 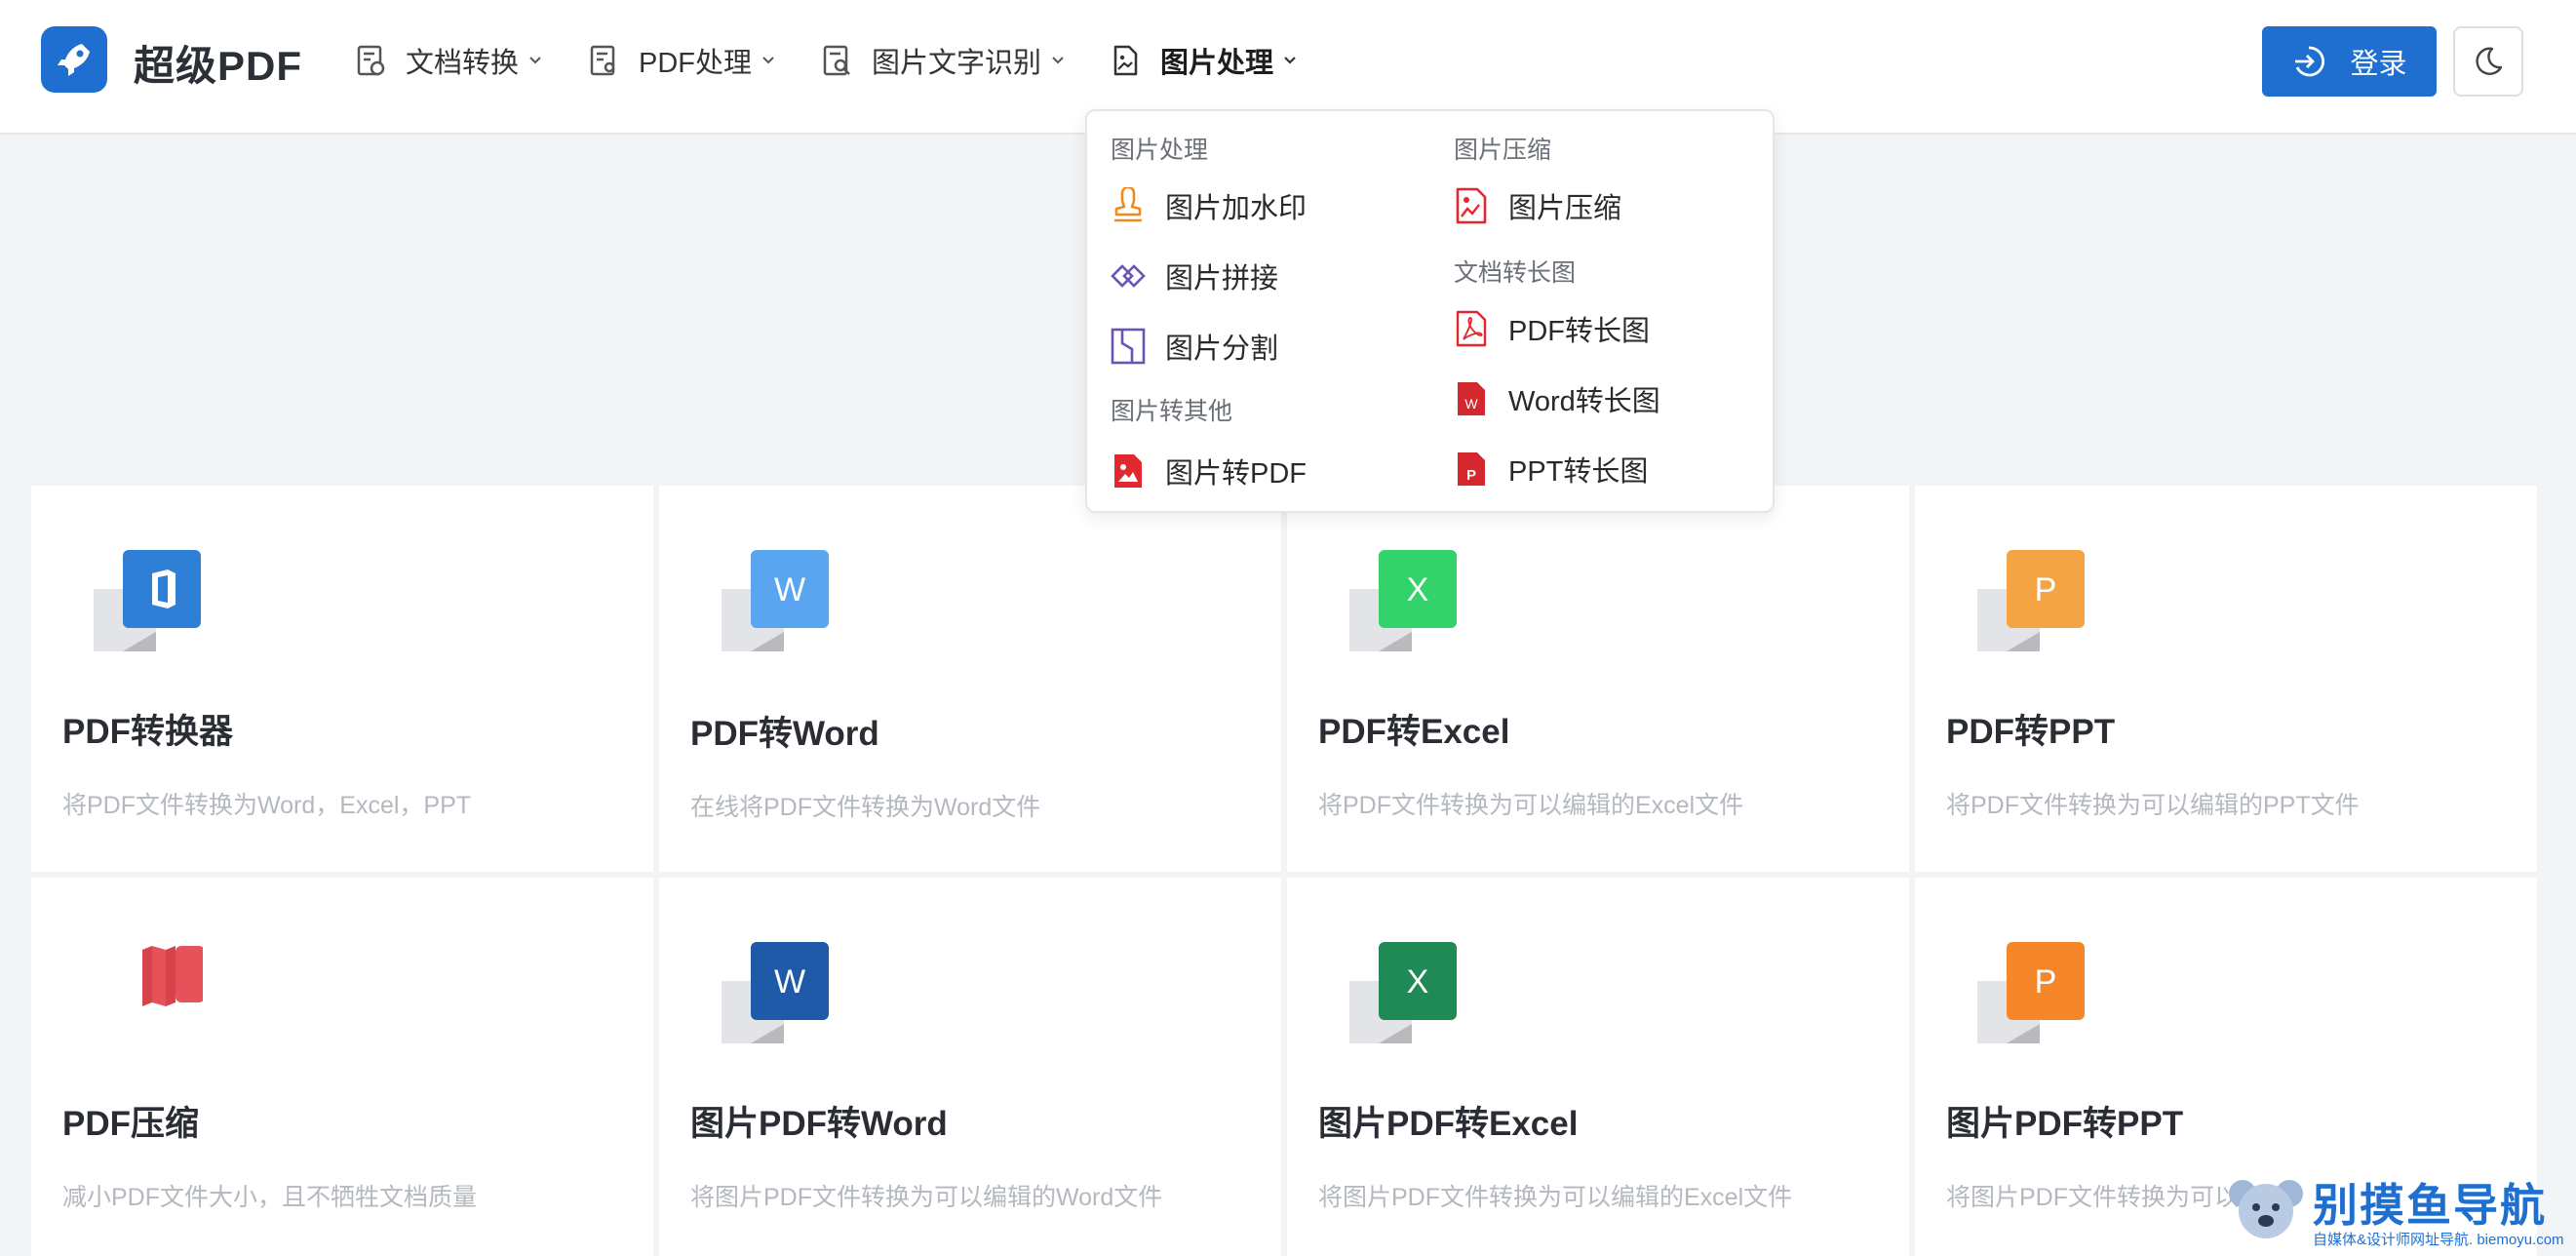 I want to click on menu-item-add-watermark: 图片加水印, so click(x=1209, y=205).